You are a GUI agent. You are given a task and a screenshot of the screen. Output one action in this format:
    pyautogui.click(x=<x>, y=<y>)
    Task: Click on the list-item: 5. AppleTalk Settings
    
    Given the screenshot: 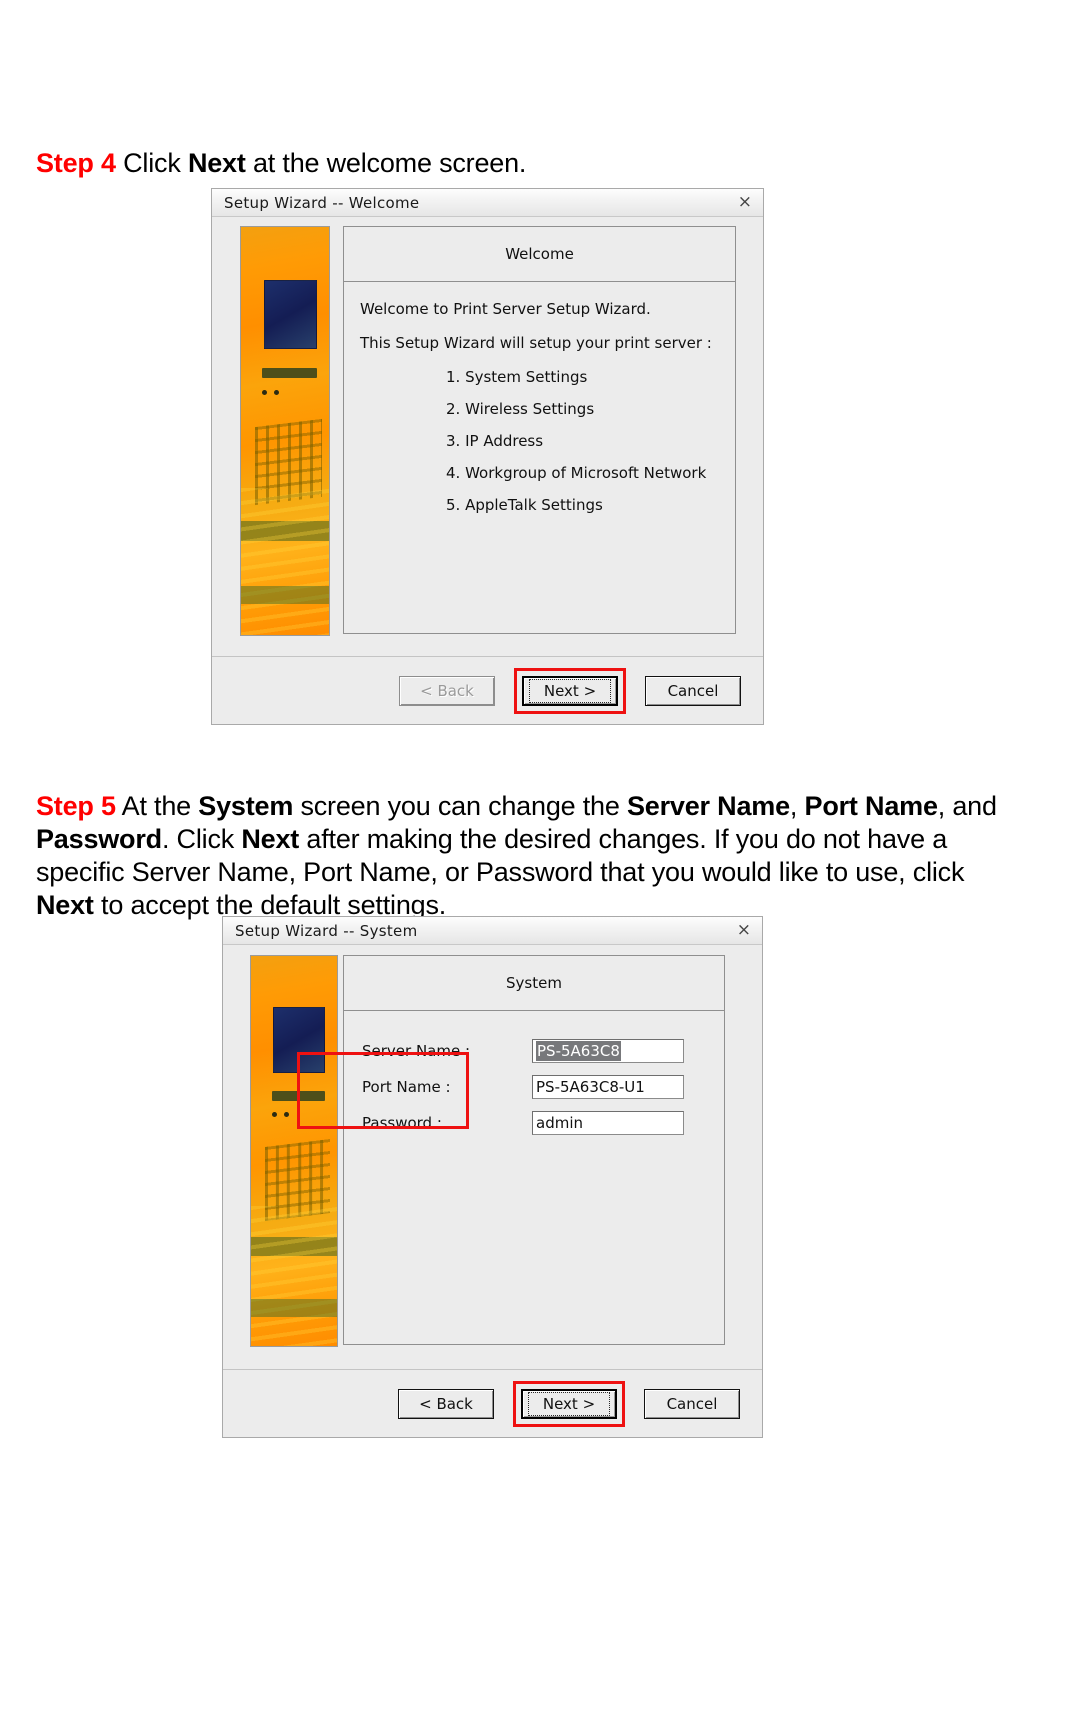 What is the action you would take?
    pyautogui.click(x=524, y=505)
    